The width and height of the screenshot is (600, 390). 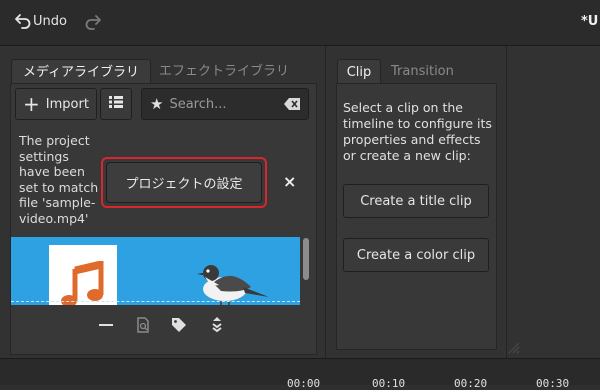 What do you see at coordinates (57, 202) in the screenshot?
I see `message-line: file 'sample-` at bounding box center [57, 202].